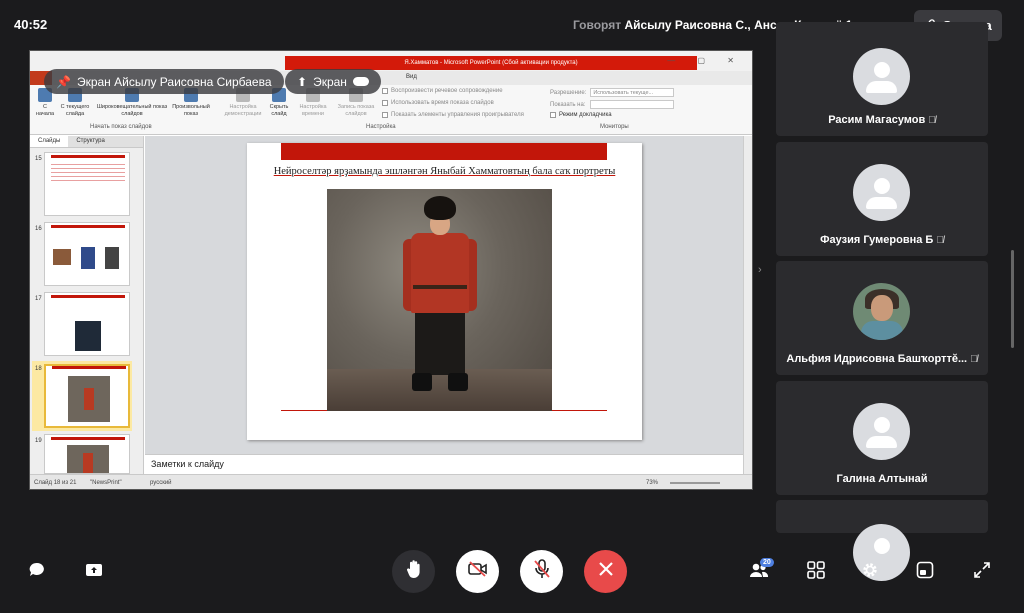  I want to click on narration-checkbox: Воспроизвести речевое сопровождение, so click(442, 91).